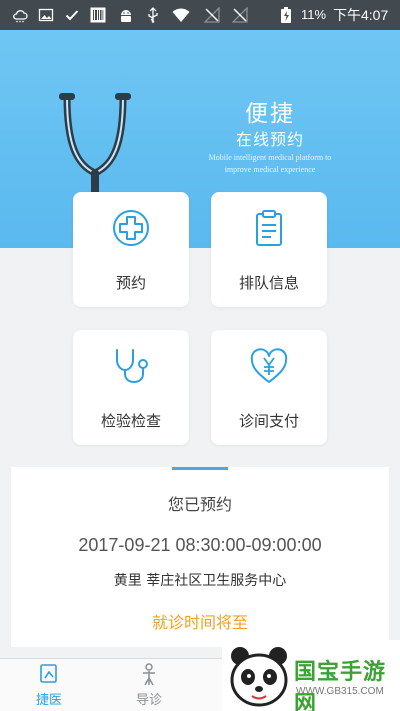  I want to click on tab-daozhen-label: 导诊, so click(148, 700).